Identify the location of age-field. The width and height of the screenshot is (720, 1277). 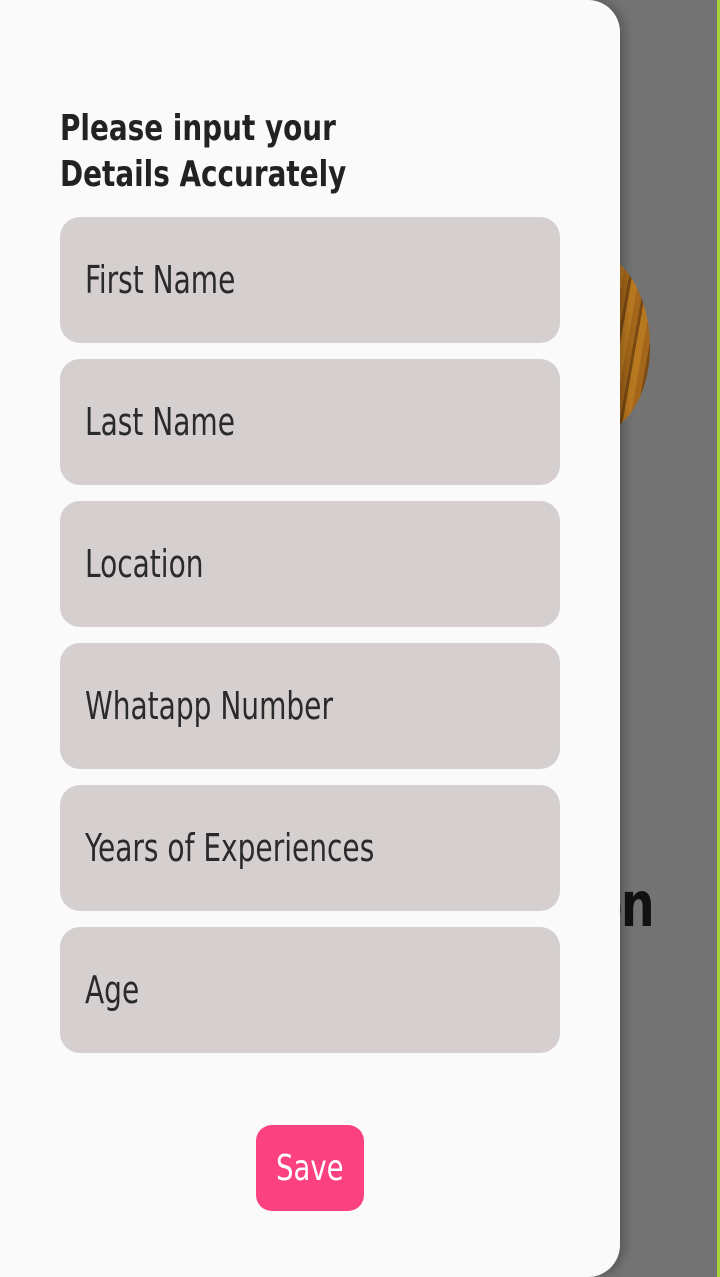
(310, 990).